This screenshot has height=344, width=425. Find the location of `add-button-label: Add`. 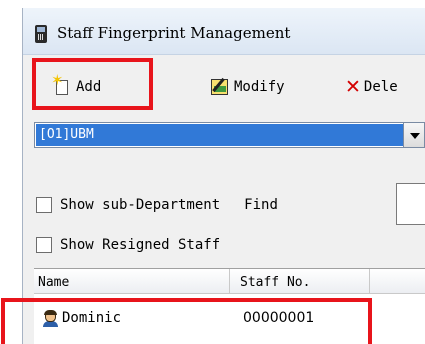

add-button-label: Add is located at coordinates (89, 87).